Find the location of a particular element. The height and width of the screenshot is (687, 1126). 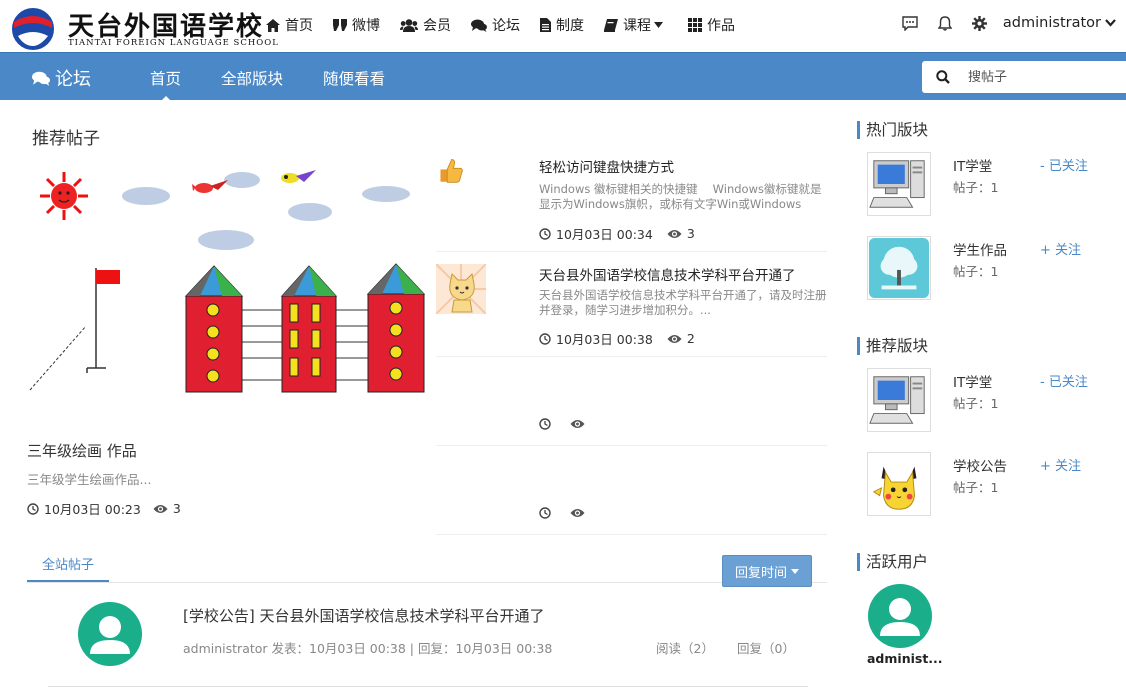

board-item: 学生作品 帖子：1 + 关注 is located at coordinates (992, 268).